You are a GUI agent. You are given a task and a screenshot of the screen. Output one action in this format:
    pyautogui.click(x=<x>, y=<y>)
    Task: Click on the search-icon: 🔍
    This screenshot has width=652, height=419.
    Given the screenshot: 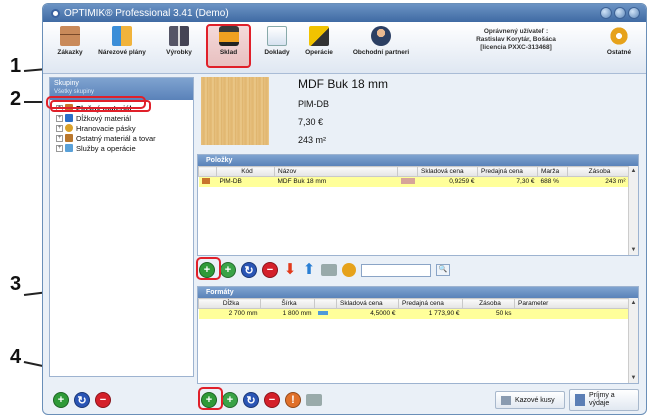 What is the action you would take?
    pyautogui.click(x=443, y=270)
    